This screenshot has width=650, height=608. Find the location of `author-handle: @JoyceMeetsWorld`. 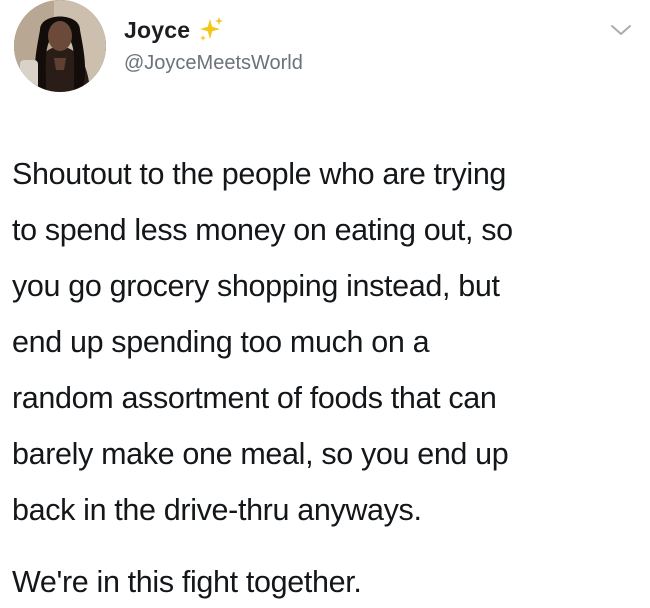

author-handle: @JoyceMeetsWorld is located at coordinates (213, 63).